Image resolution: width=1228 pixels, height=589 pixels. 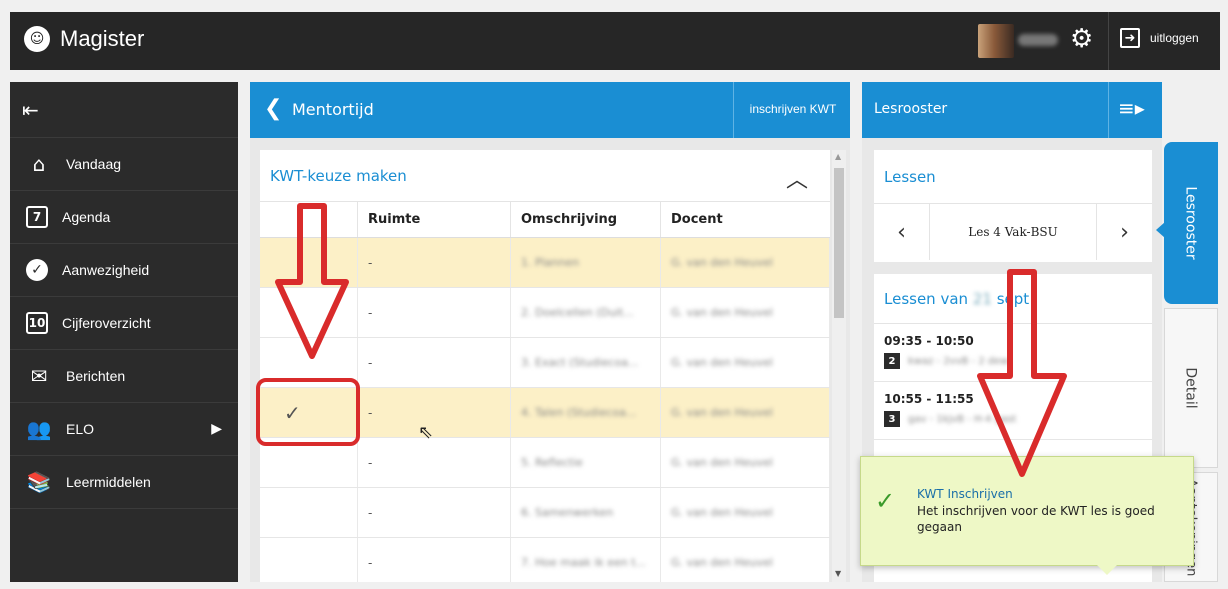 I want to click on card-header: KWT-keuze maken ︿, so click(x=545, y=176).